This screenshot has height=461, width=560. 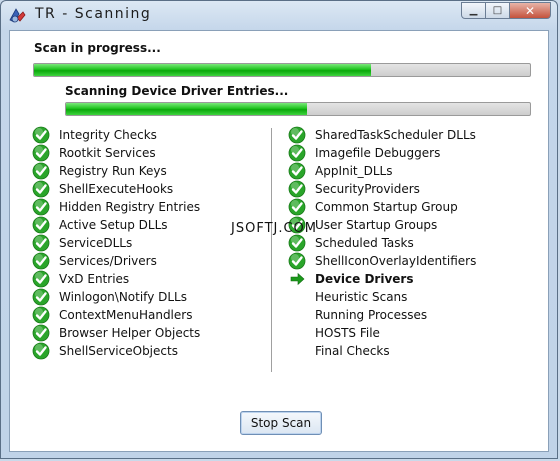 I want to click on title-bar: TR - Scanning ▁ □ ✕, so click(x=279, y=16).